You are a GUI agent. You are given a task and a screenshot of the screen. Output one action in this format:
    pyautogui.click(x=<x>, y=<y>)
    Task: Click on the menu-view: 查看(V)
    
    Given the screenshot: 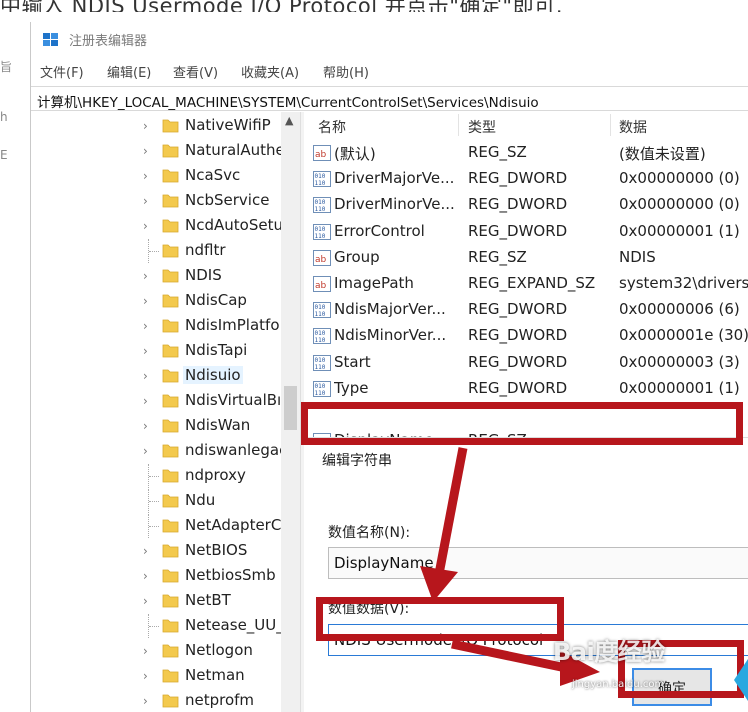 What is the action you would take?
    pyautogui.click(x=195, y=71)
    